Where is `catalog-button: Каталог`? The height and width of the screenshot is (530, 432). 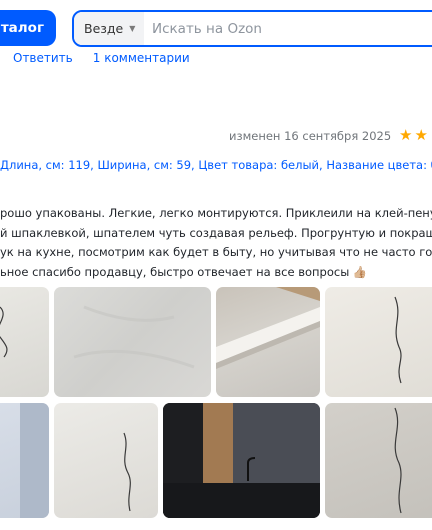
catalog-button: Каталог is located at coordinates (28, 28).